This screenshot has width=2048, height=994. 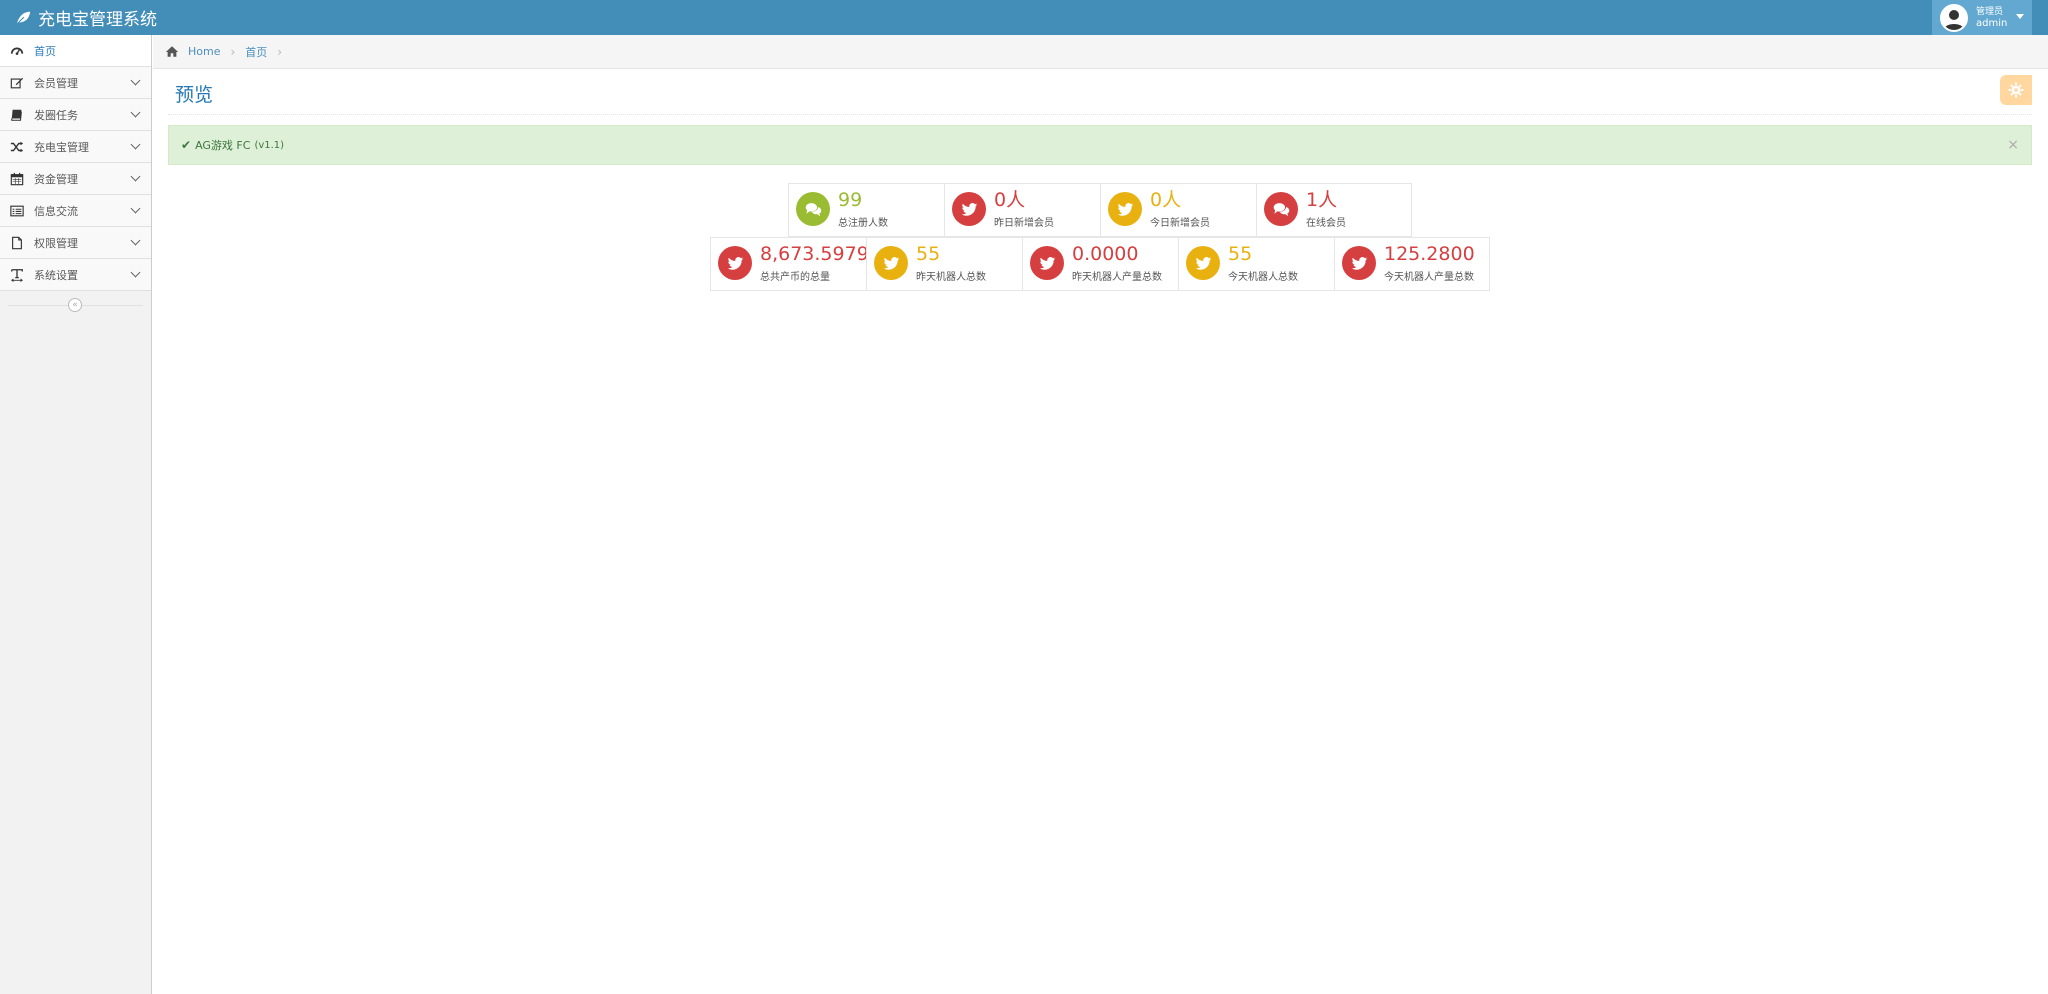 I want to click on stat-value: 8,673.5979, so click(x=814, y=254).